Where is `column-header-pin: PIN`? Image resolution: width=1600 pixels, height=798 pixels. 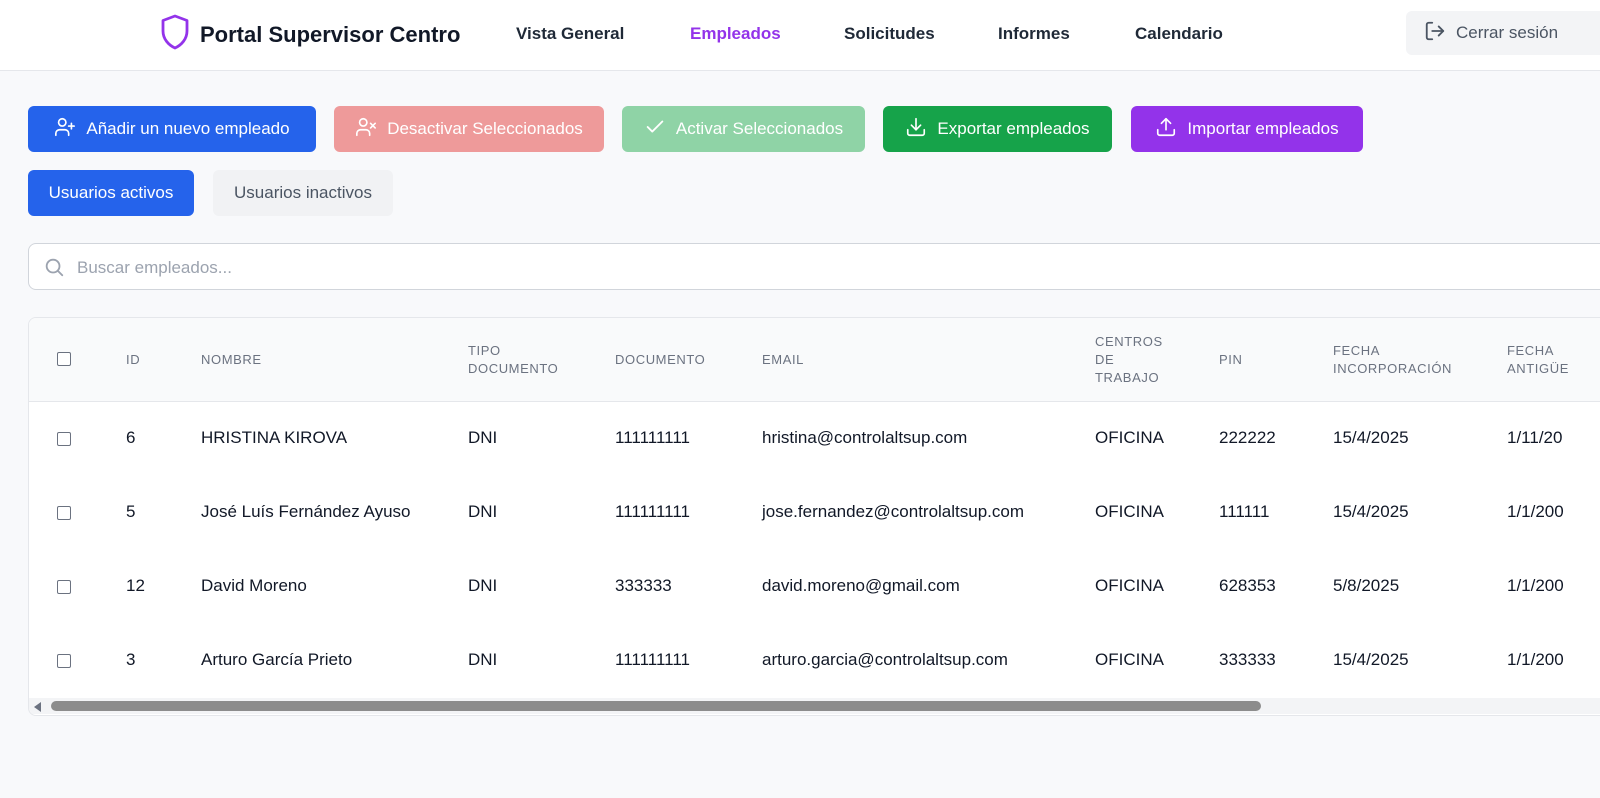
column-header-pin: PIN is located at coordinates (1230, 360).